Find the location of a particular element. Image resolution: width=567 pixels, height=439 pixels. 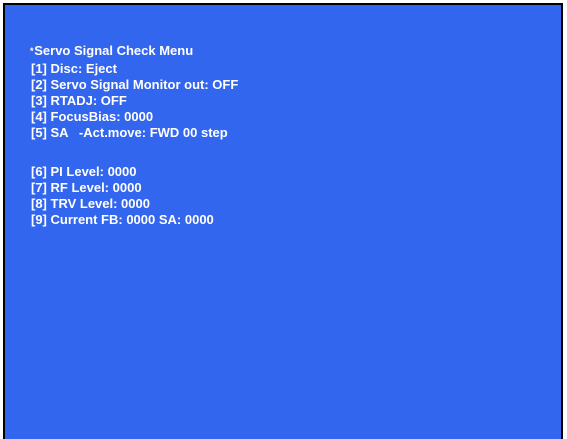

menu-item-servo-signal-monitor: [2] Servo Signal Monitor out: OFF is located at coordinates (134, 85).